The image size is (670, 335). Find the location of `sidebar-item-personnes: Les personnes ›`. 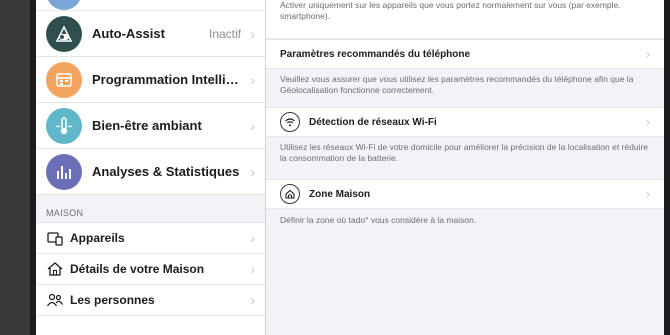

sidebar-item-personnes: Les personnes › is located at coordinates (150, 300).